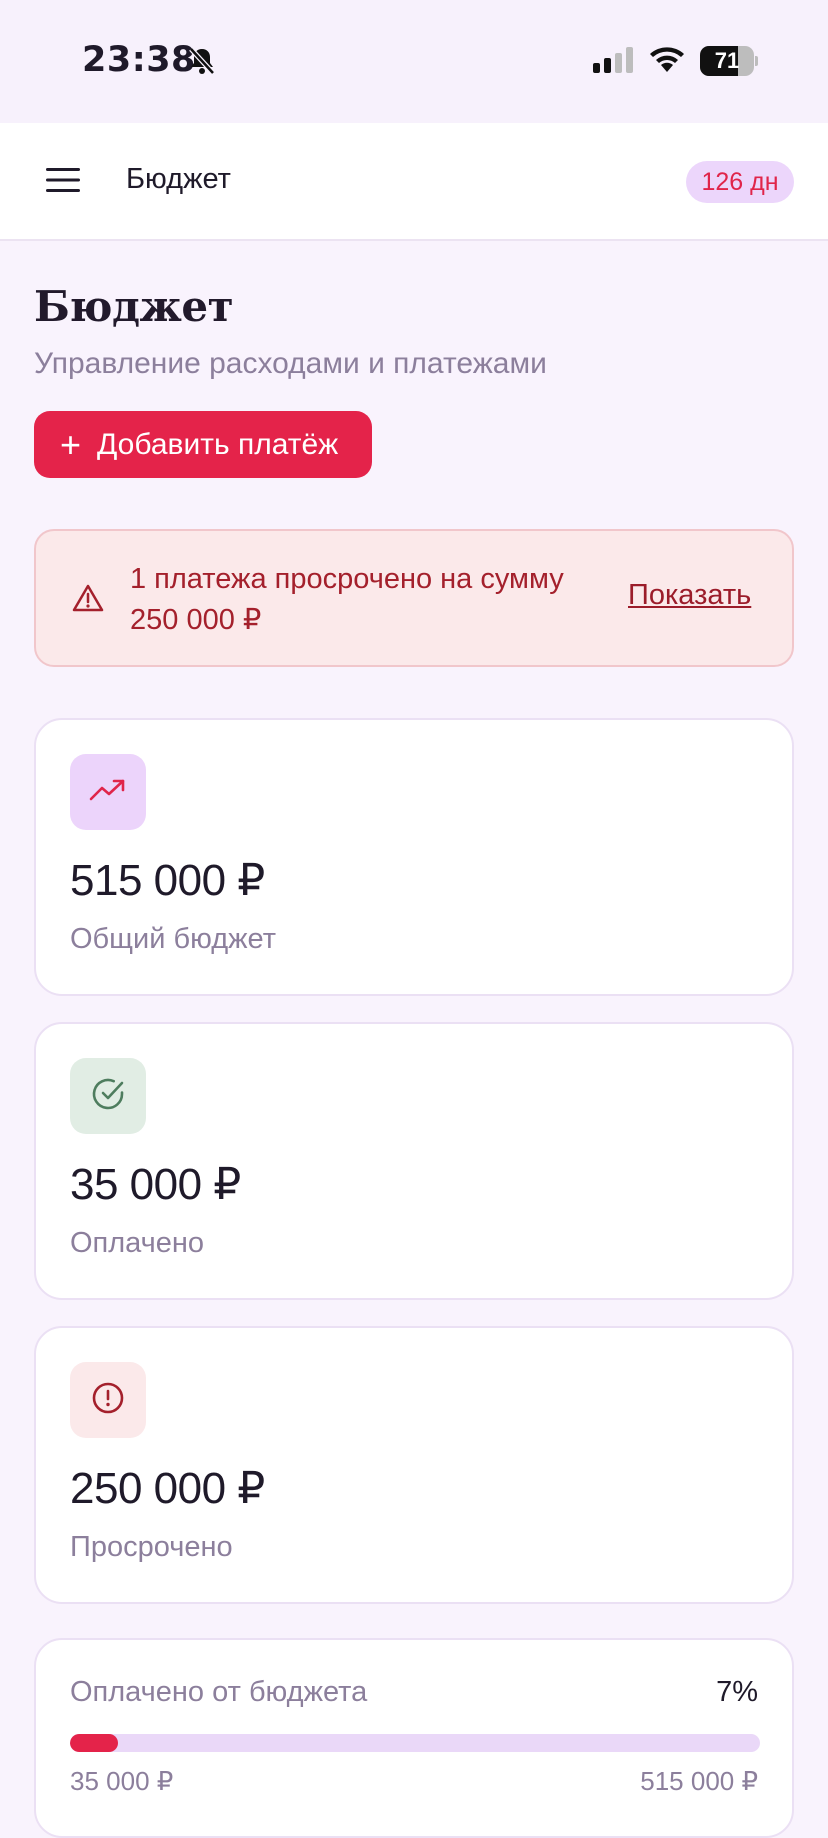  I want to click on page-title: Бюджет, so click(134, 306).